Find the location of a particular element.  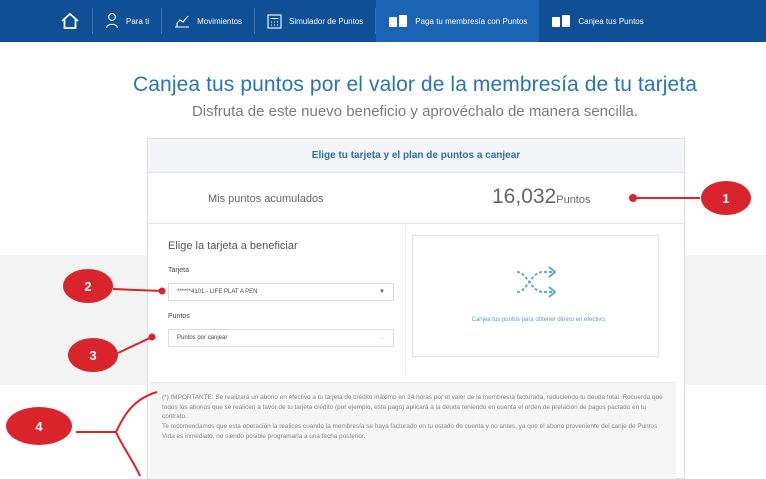

annotation-marker-4: 4 is located at coordinates (39, 426).